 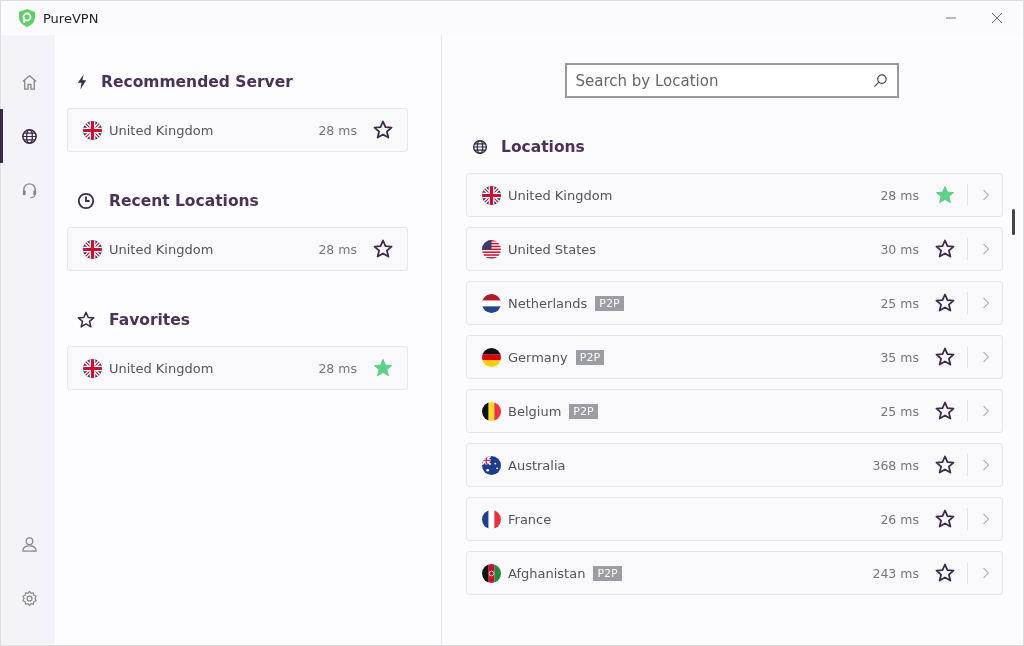 I want to click on window-title: PureVPN, so click(x=71, y=18).